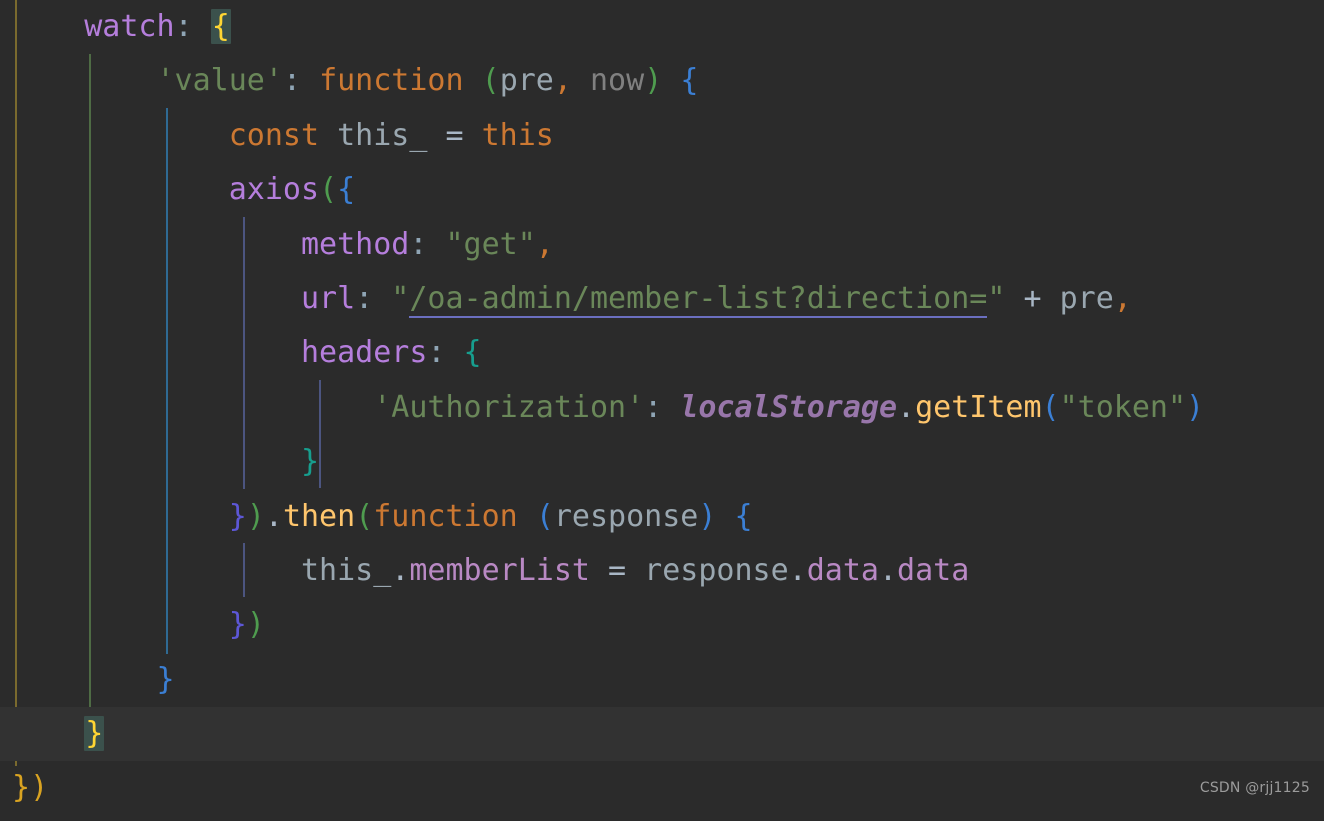 The height and width of the screenshot is (821, 1324). Describe the element at coordinates (490, 244) in the screenshot. I see `token-string: "get"` at that location.